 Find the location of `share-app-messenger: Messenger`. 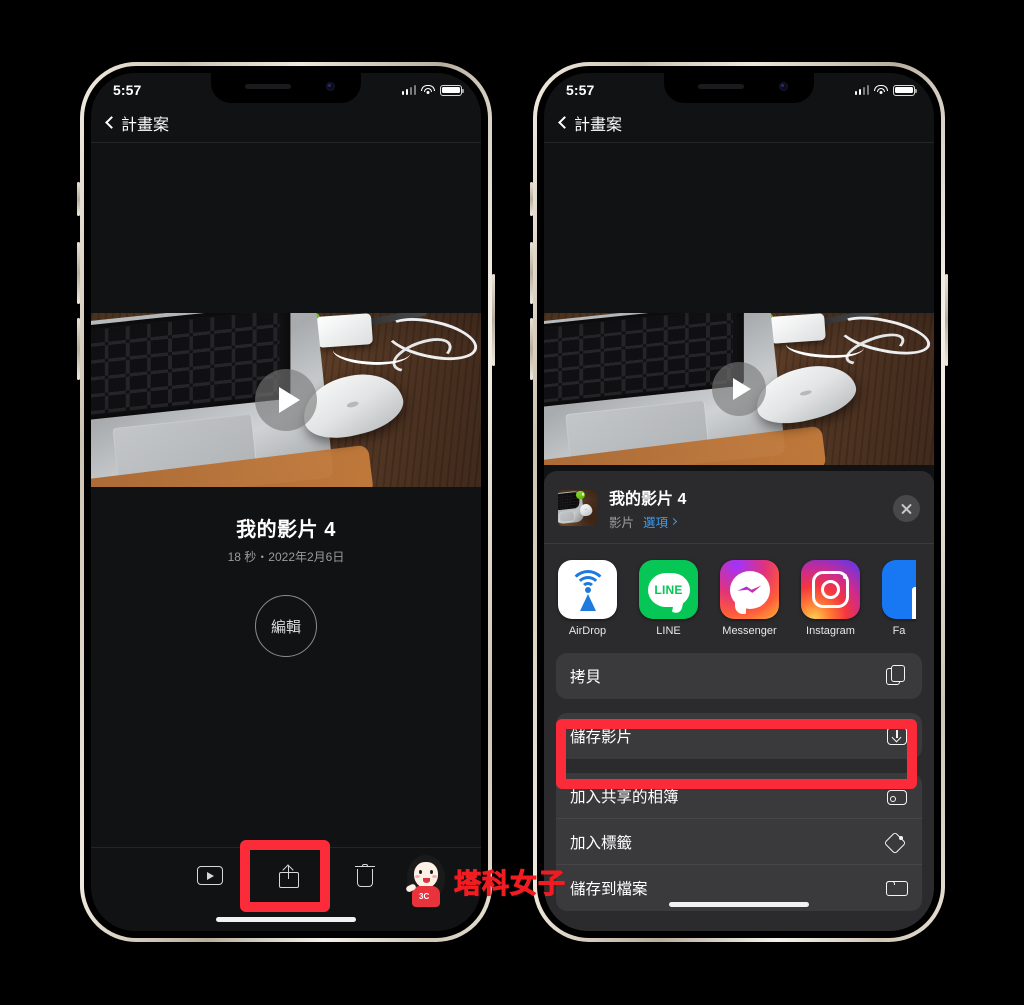

share-app-messenger: Messenger is located at coordinates (749, 598).